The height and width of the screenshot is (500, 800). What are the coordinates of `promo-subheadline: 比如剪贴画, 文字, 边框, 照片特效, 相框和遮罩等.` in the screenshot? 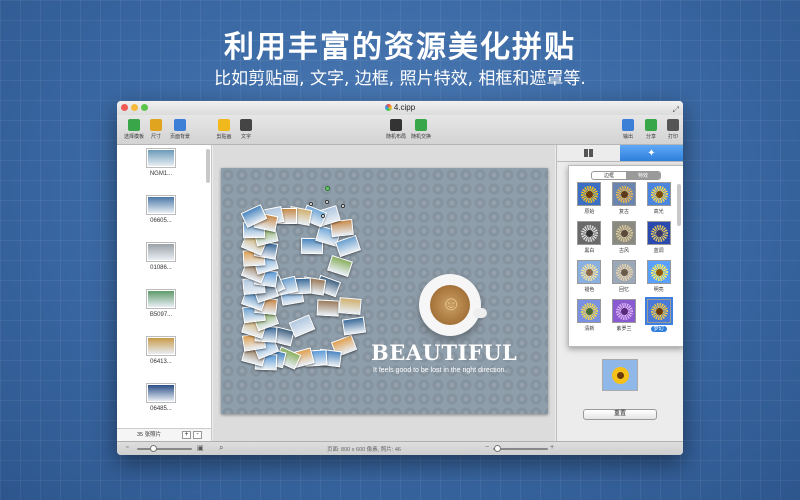 It's located at (400, 79).